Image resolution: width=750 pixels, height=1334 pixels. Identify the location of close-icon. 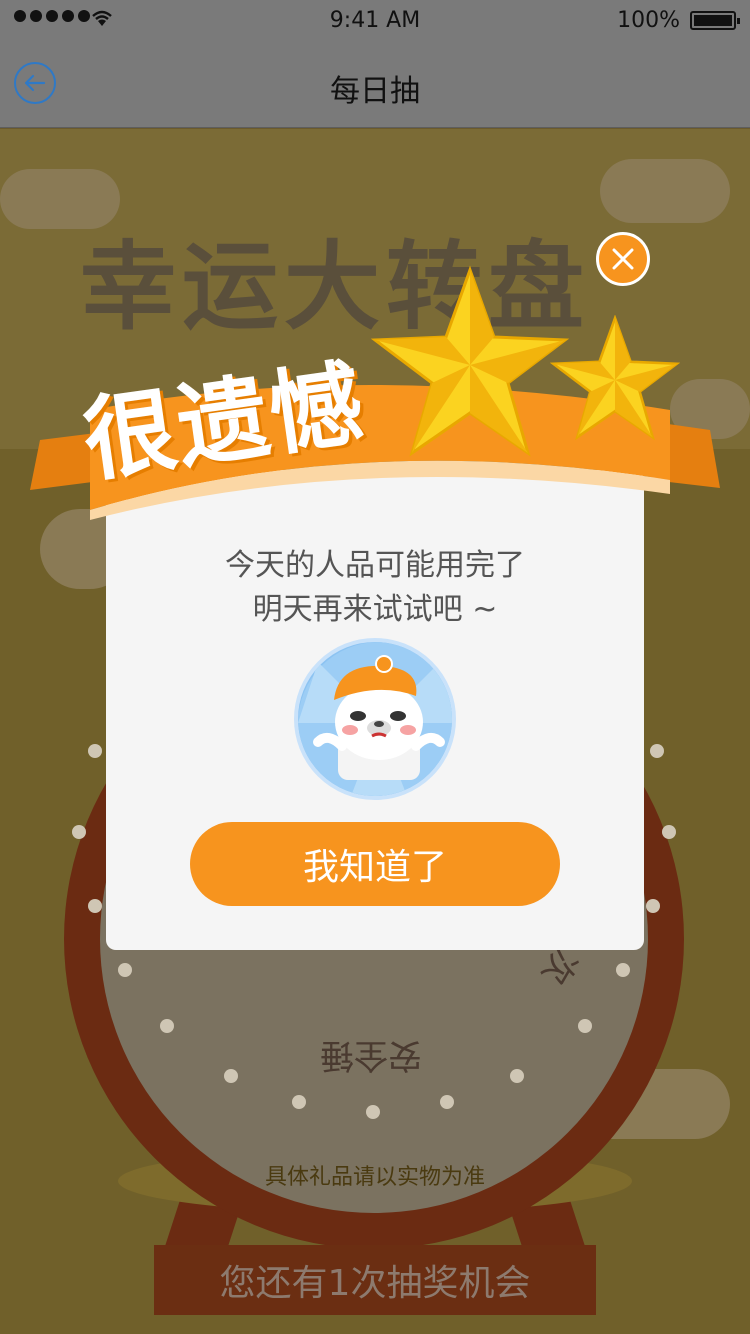
(623, 259).